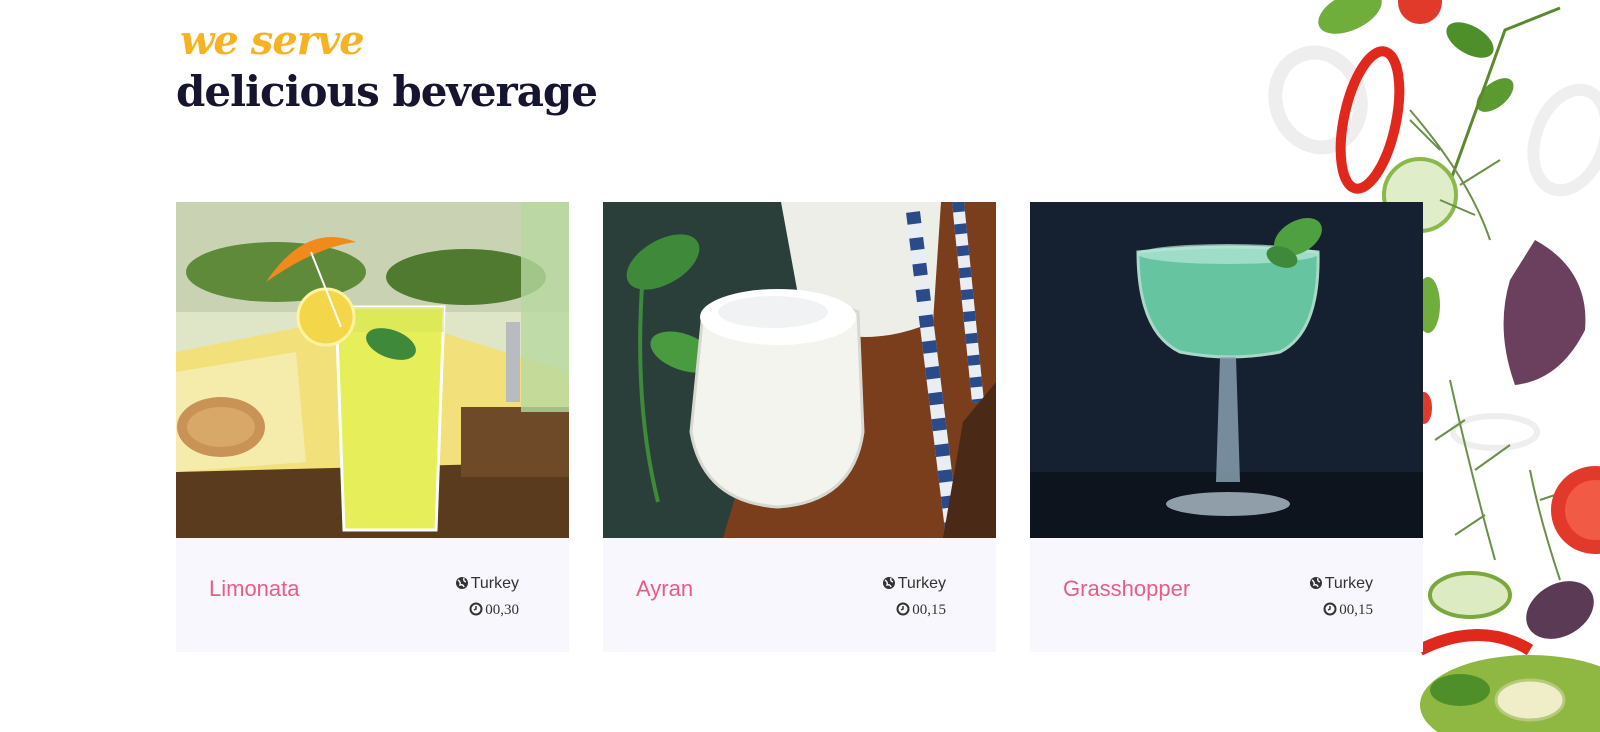 Image resolution: width=1600 pixels, height=732 pixels. What do you see at coordinates (1126, 589) in the screenshot?
I see `beverage-name: Grasshopper` at bounding box center [1126, 589].